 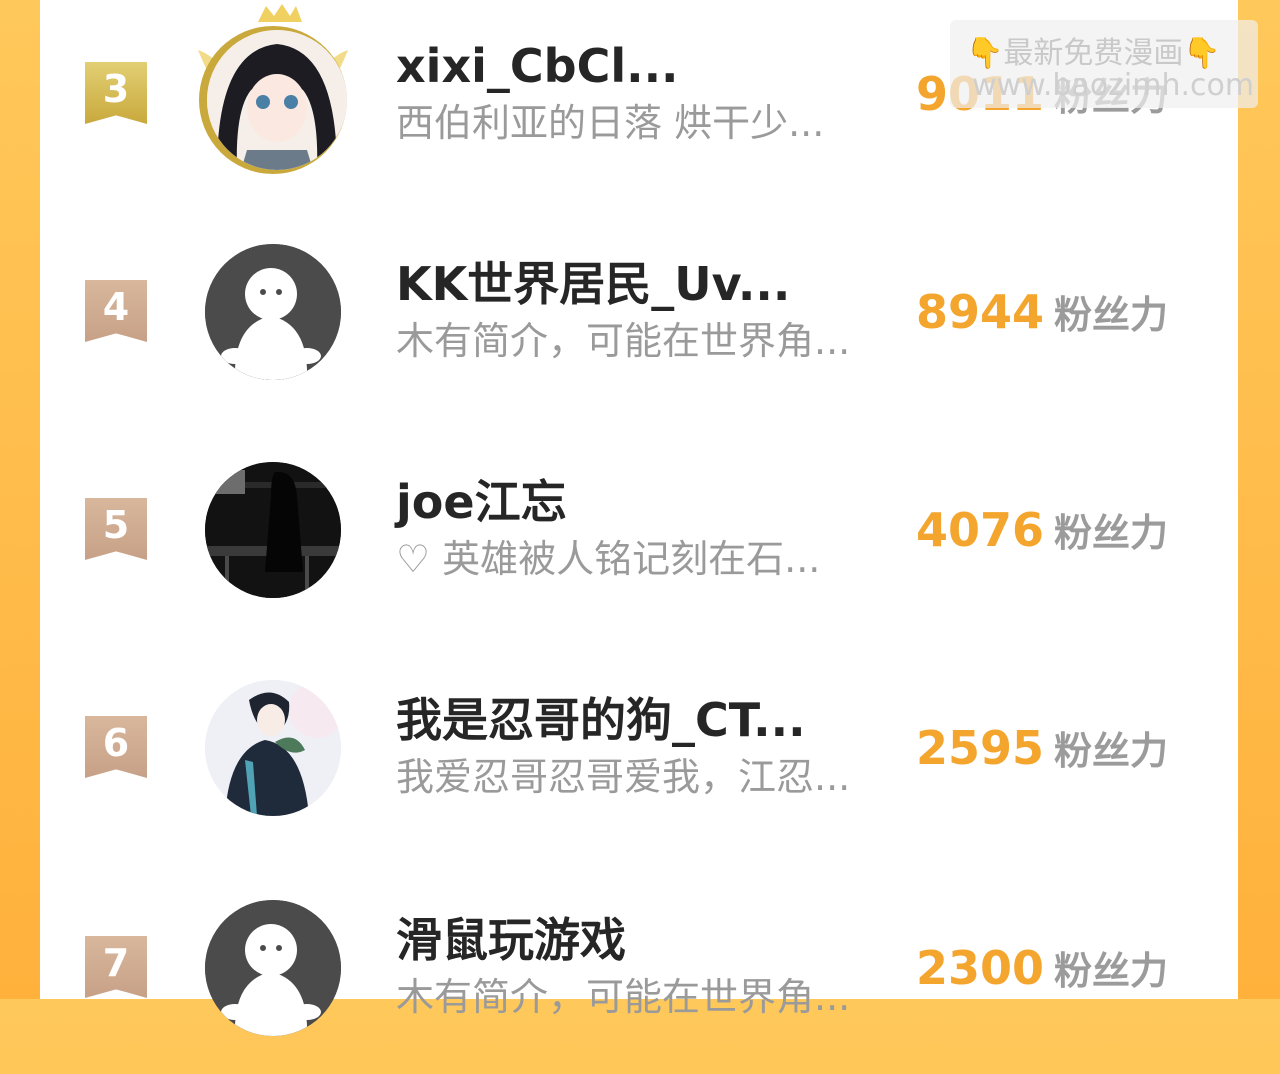 What do you see at coordinates (980, 312) in the screenshot?
I see `fan-power-value: 8944` at bounding box center [980, 312].